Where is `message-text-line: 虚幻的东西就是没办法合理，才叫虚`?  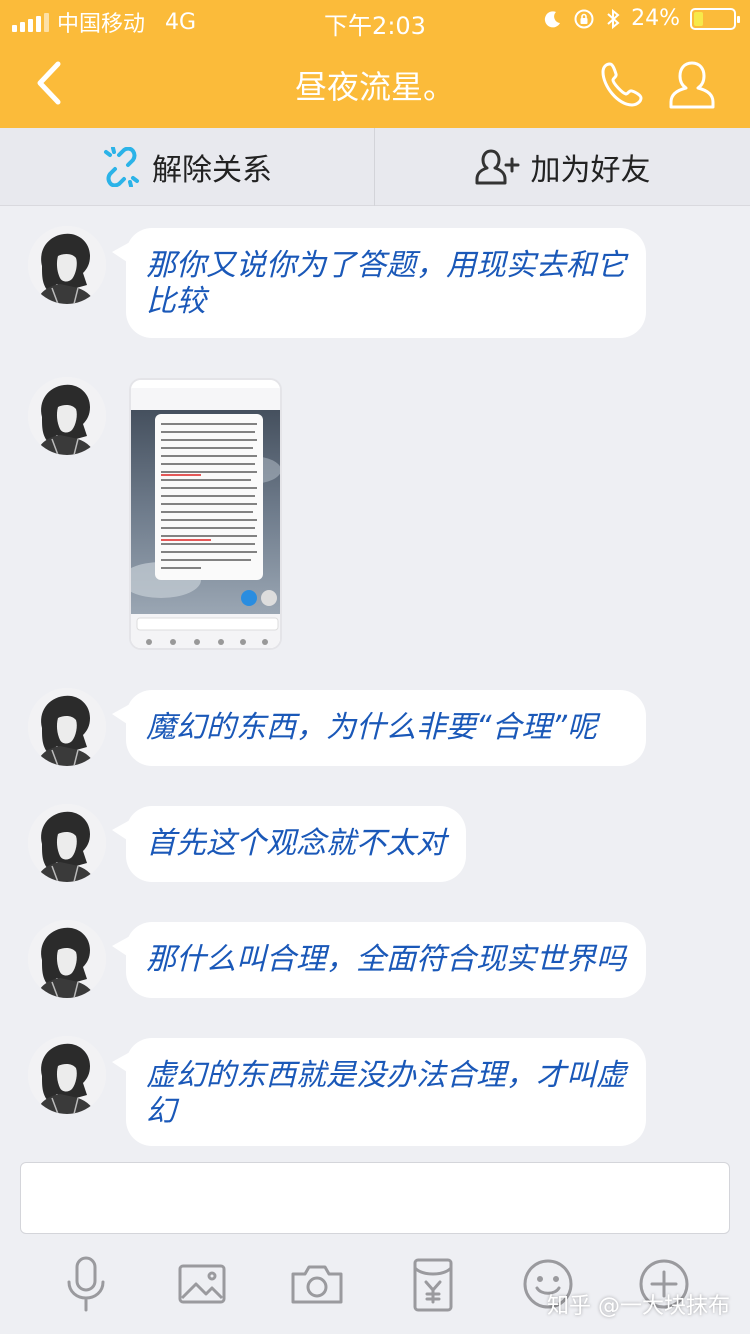
message-text-line: 虚幻的东西就是没办法合理，才叫虚 is located at coordinates (386, 1075).